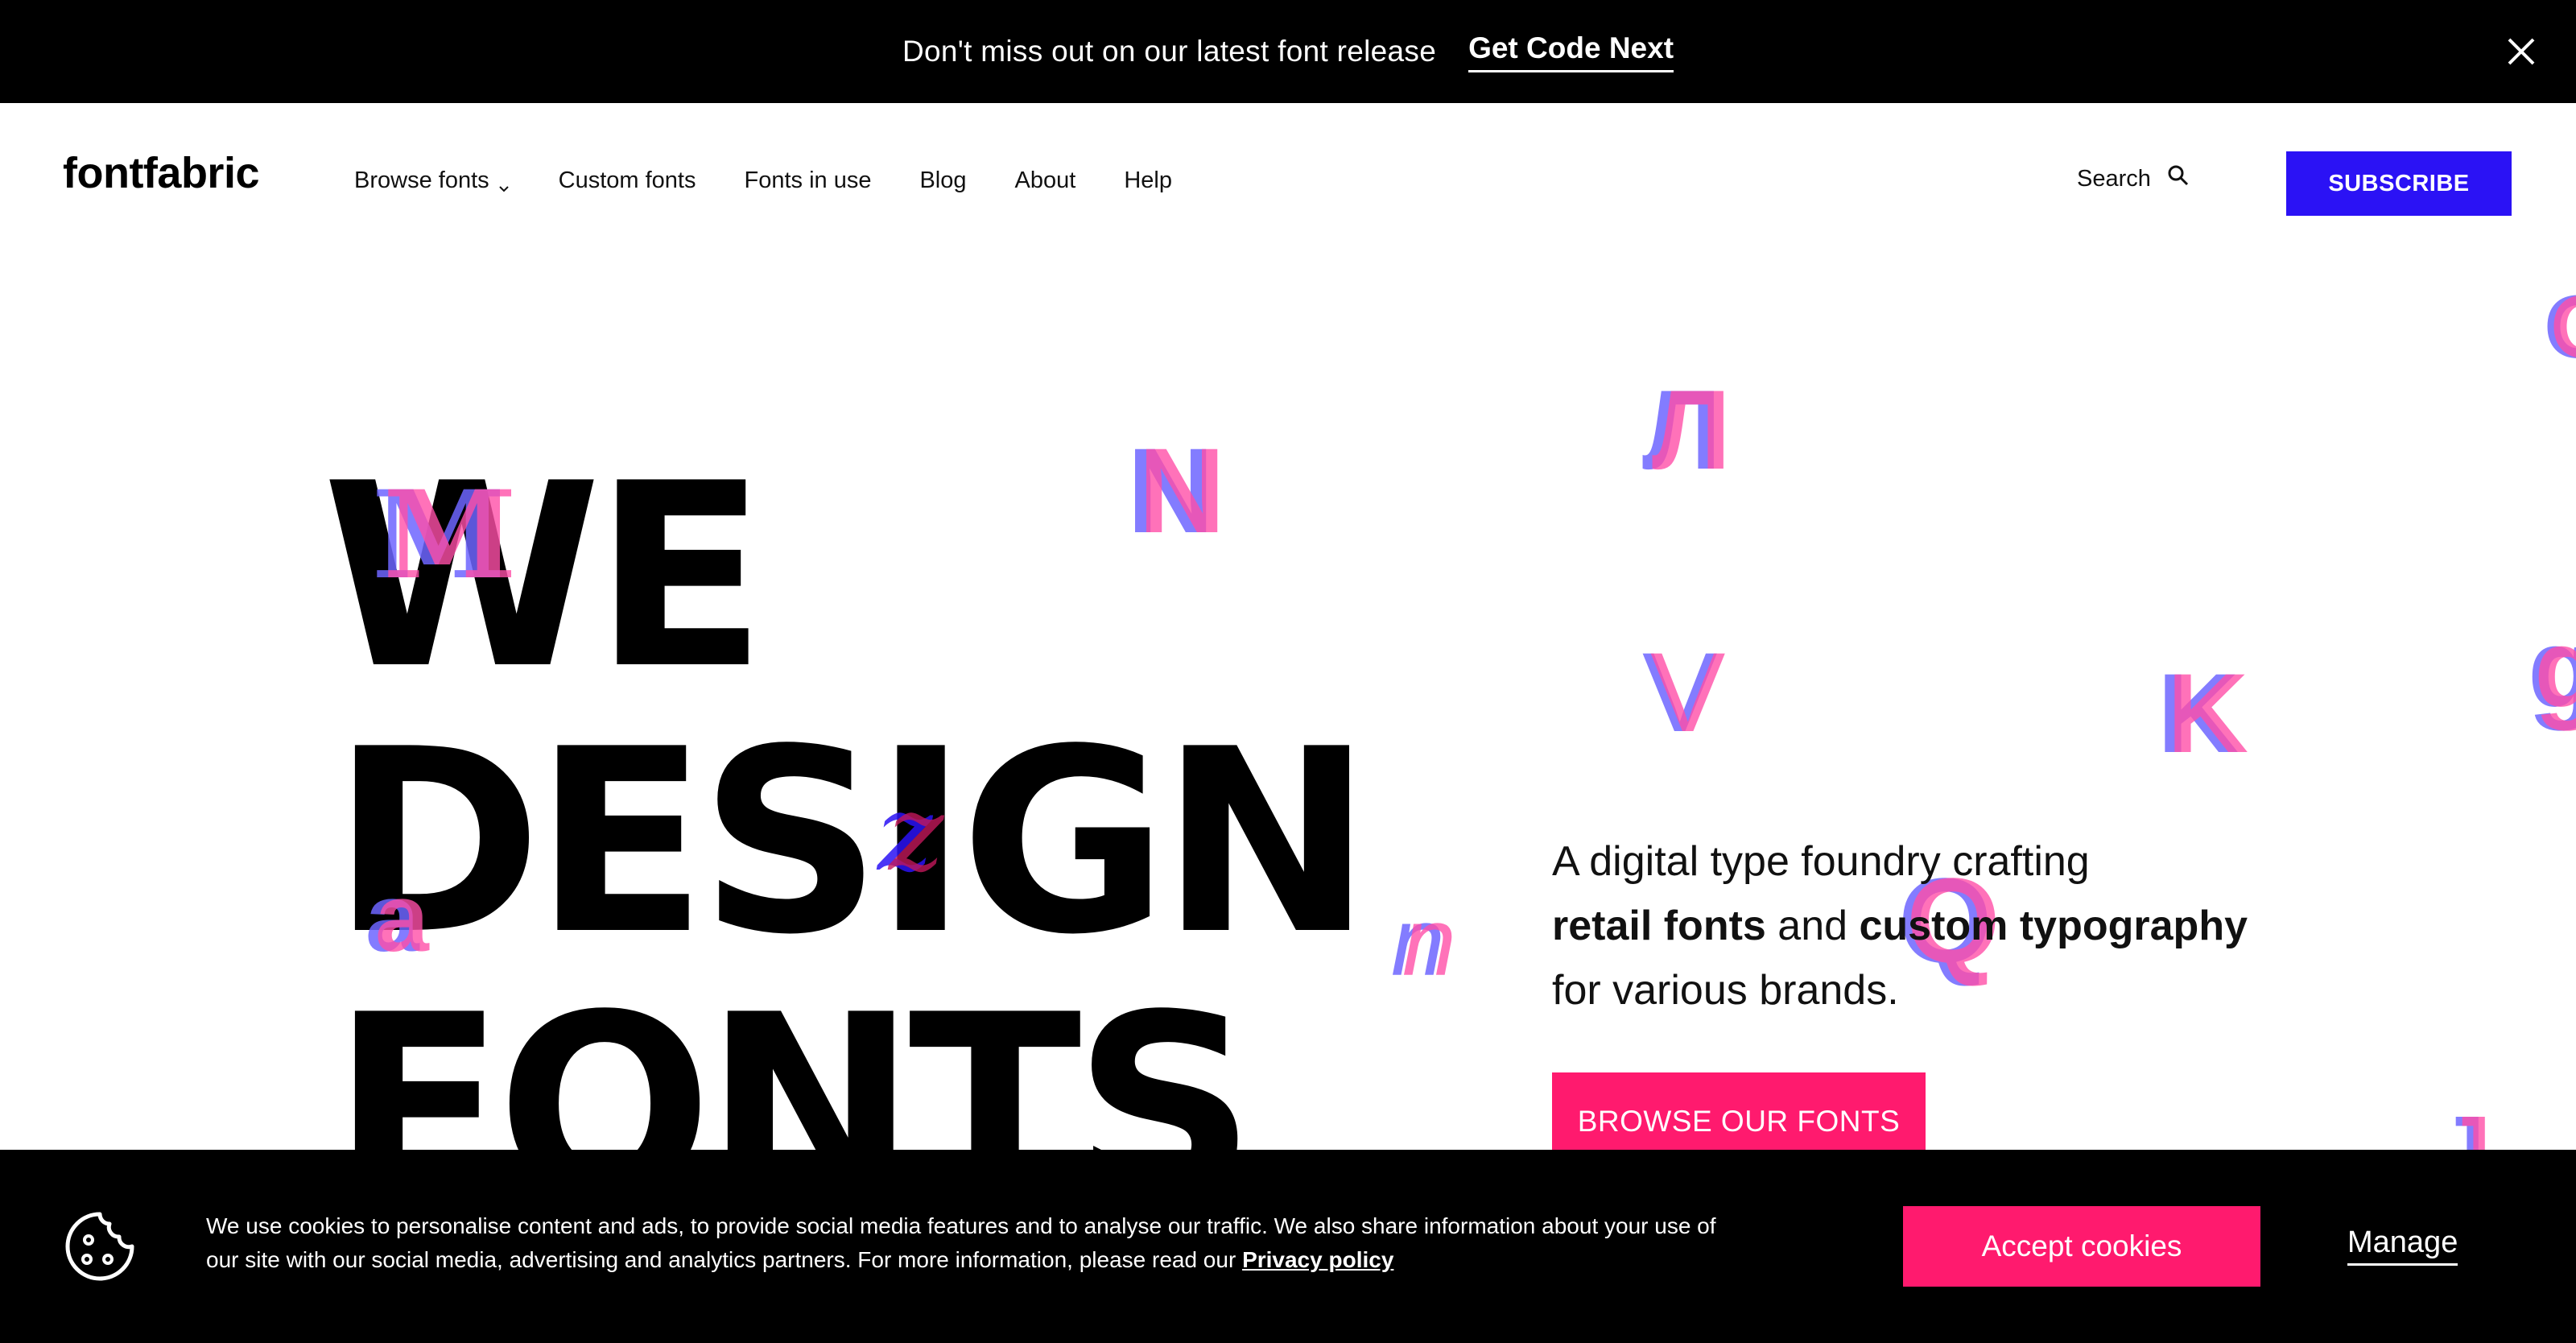 The height and width of the screenshot is (1343, 2576). What do you see at coordinates (1821, 861) in the screenshot?
I see `tagline-text: A digital type foundry crafting` at bounding box center [1821, 861].